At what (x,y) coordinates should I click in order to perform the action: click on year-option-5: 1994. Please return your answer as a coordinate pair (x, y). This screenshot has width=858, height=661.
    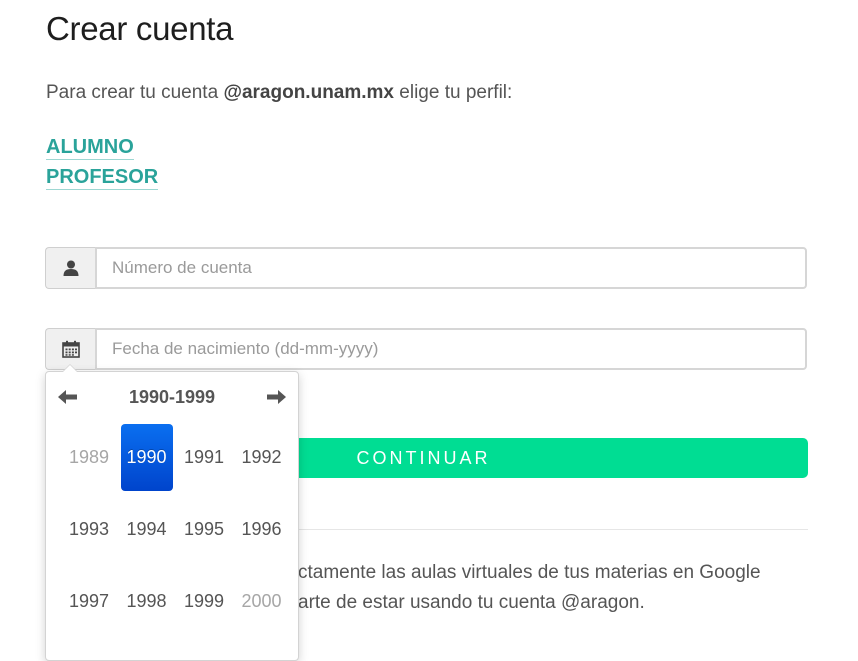
    Looking at the image, I should click on (147, 529).